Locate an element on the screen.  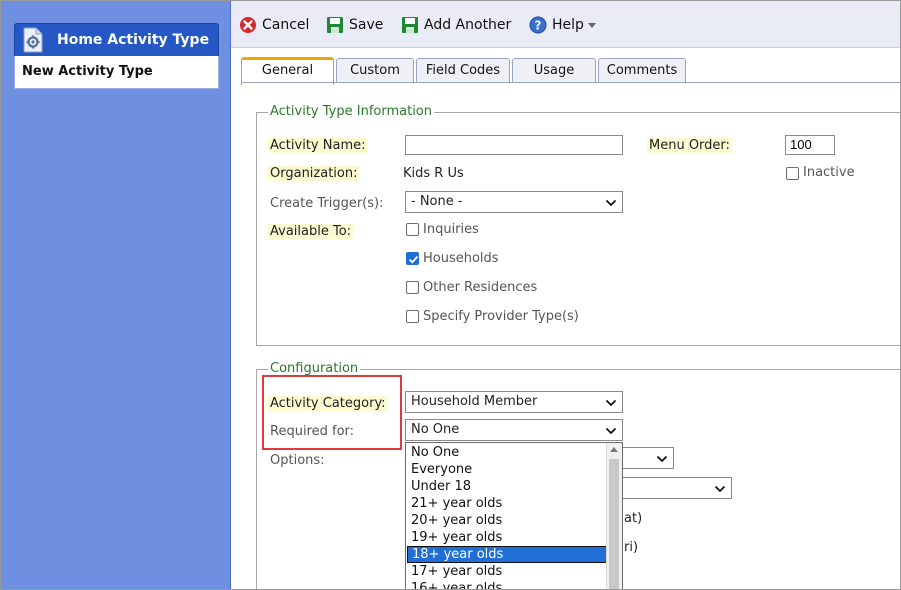
activity-name-label: Activity Name: is located at coordinates (318, 145).